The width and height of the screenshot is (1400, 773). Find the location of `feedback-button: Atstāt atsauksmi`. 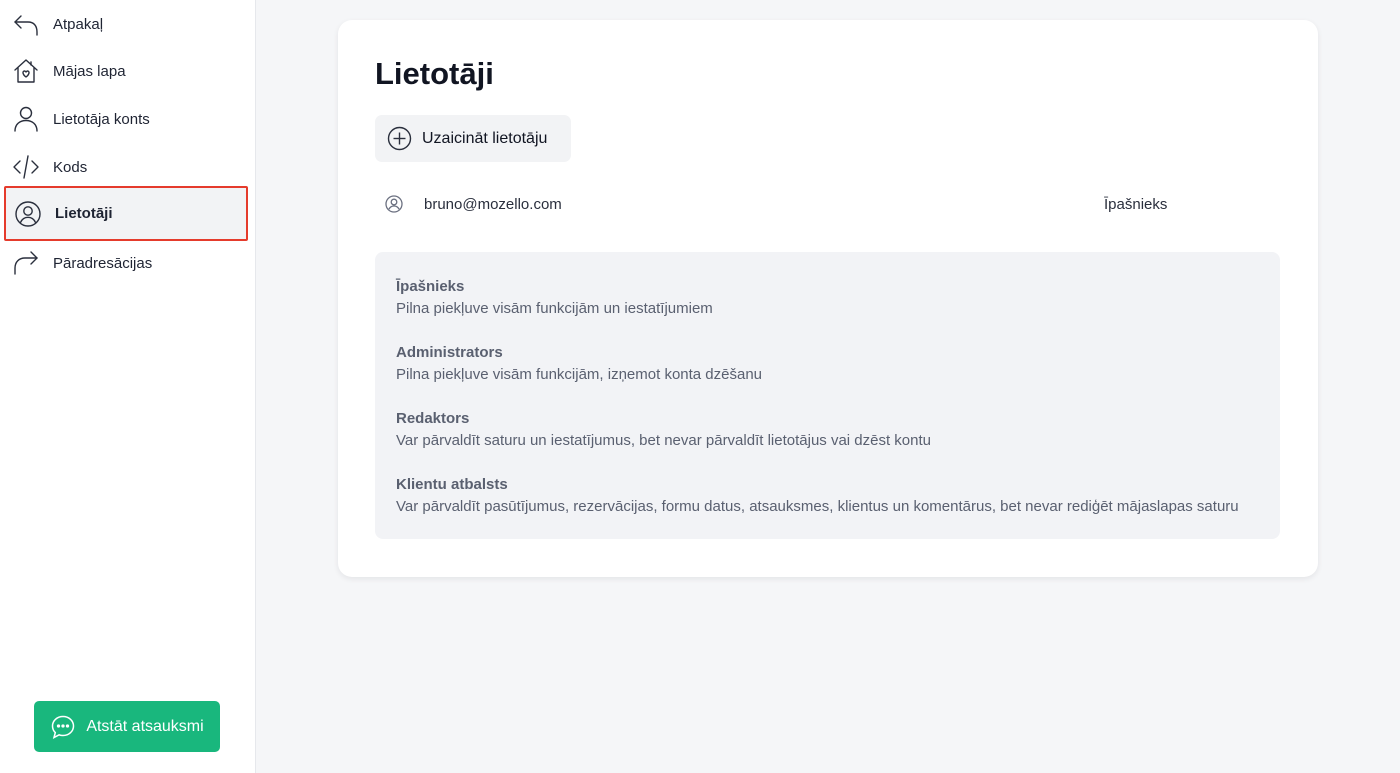

feedback-button: Atstāt atsauksmi is located at coordinates (127, 726).